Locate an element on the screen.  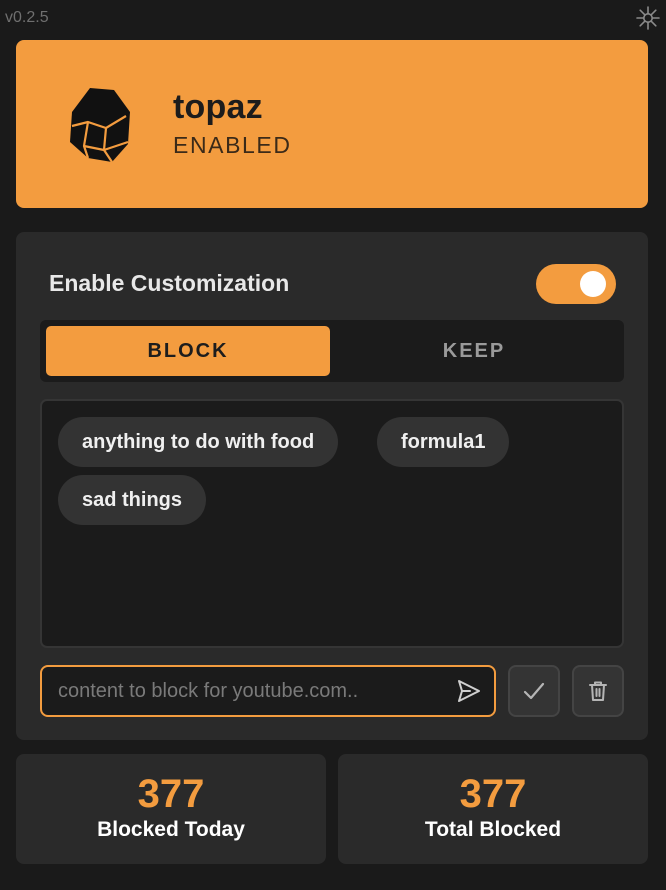
checkmark-icon is located at coordinates (534, 691).